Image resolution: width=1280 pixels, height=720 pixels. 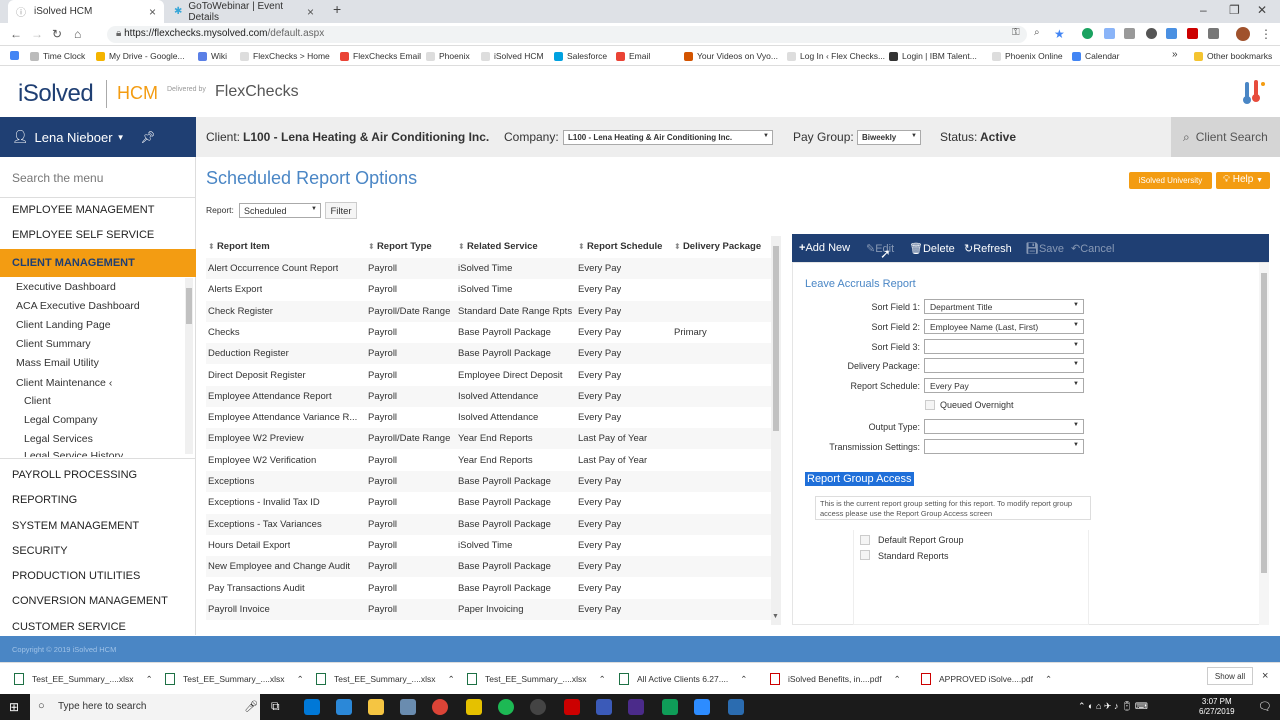 I want to click on bookmark-wiki: Wiki, so click(x=212, y=56).